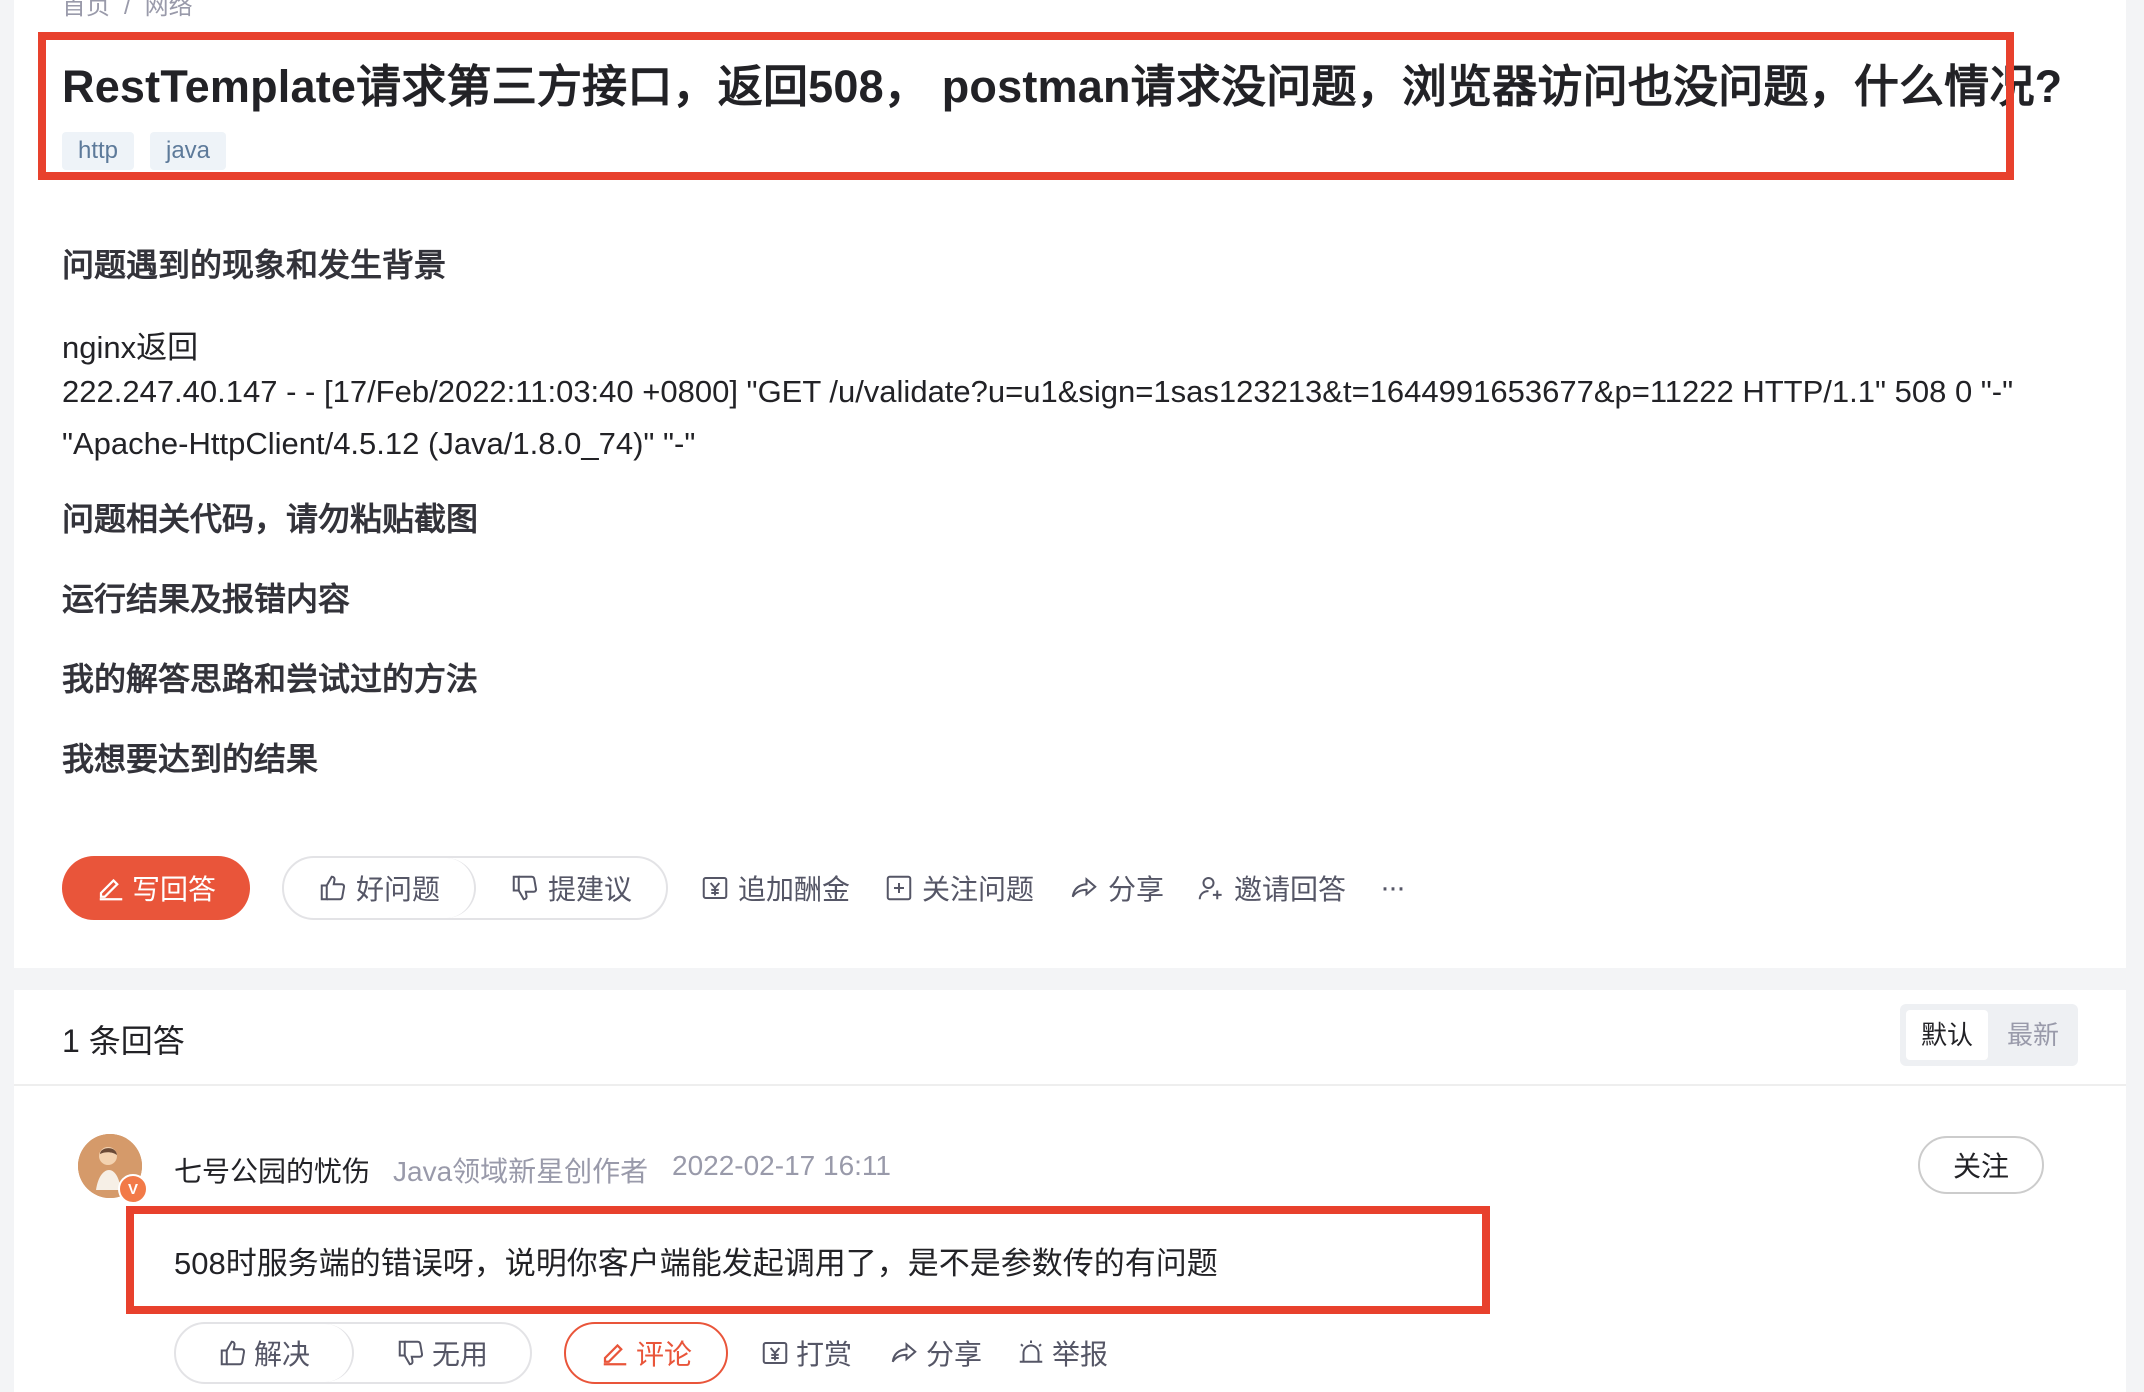  Describe the element at coordinates (113, 1169) in the screenshot. I see `avatar: V` at that location.